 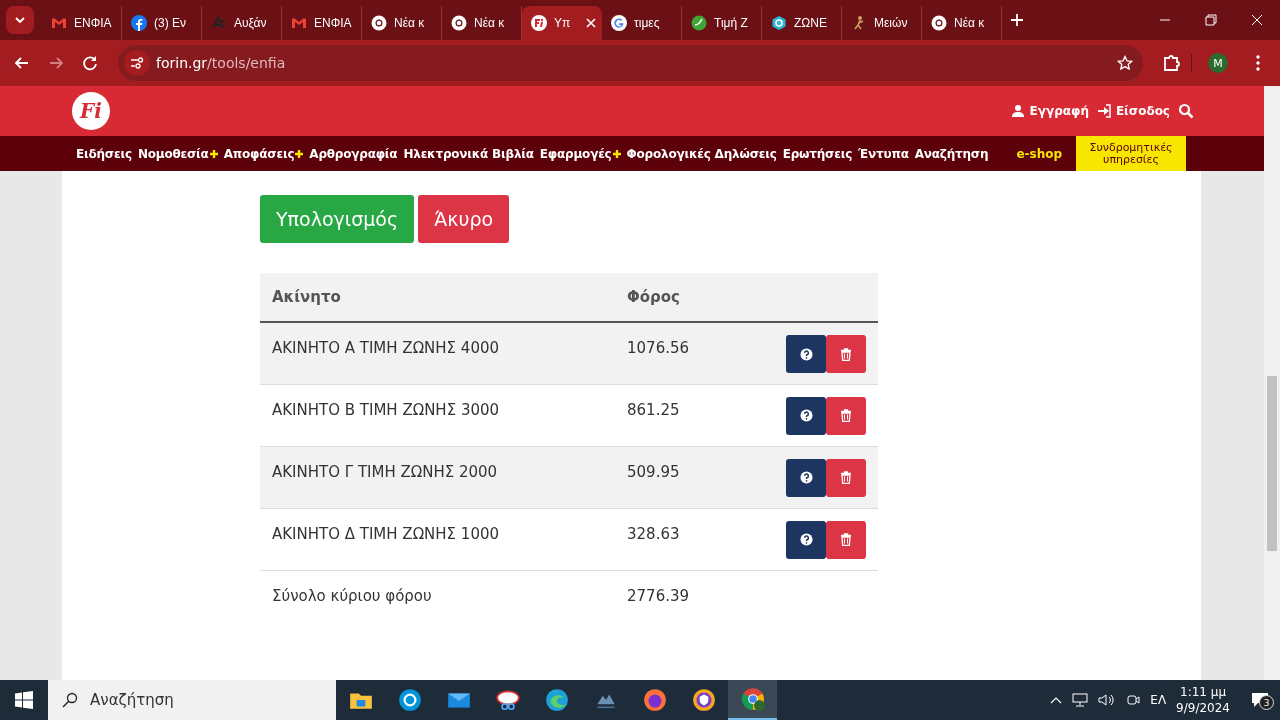 I want to click on nav-link: Φορολογικές Δηλώσεις, so click(x=701, y=153).